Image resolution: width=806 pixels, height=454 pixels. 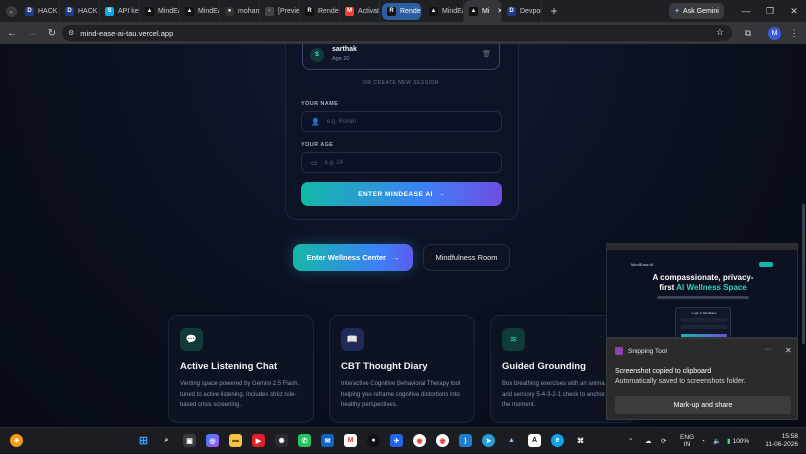 I want to click on tab-favicon-icon: ◦, so click(x=269, y=11).